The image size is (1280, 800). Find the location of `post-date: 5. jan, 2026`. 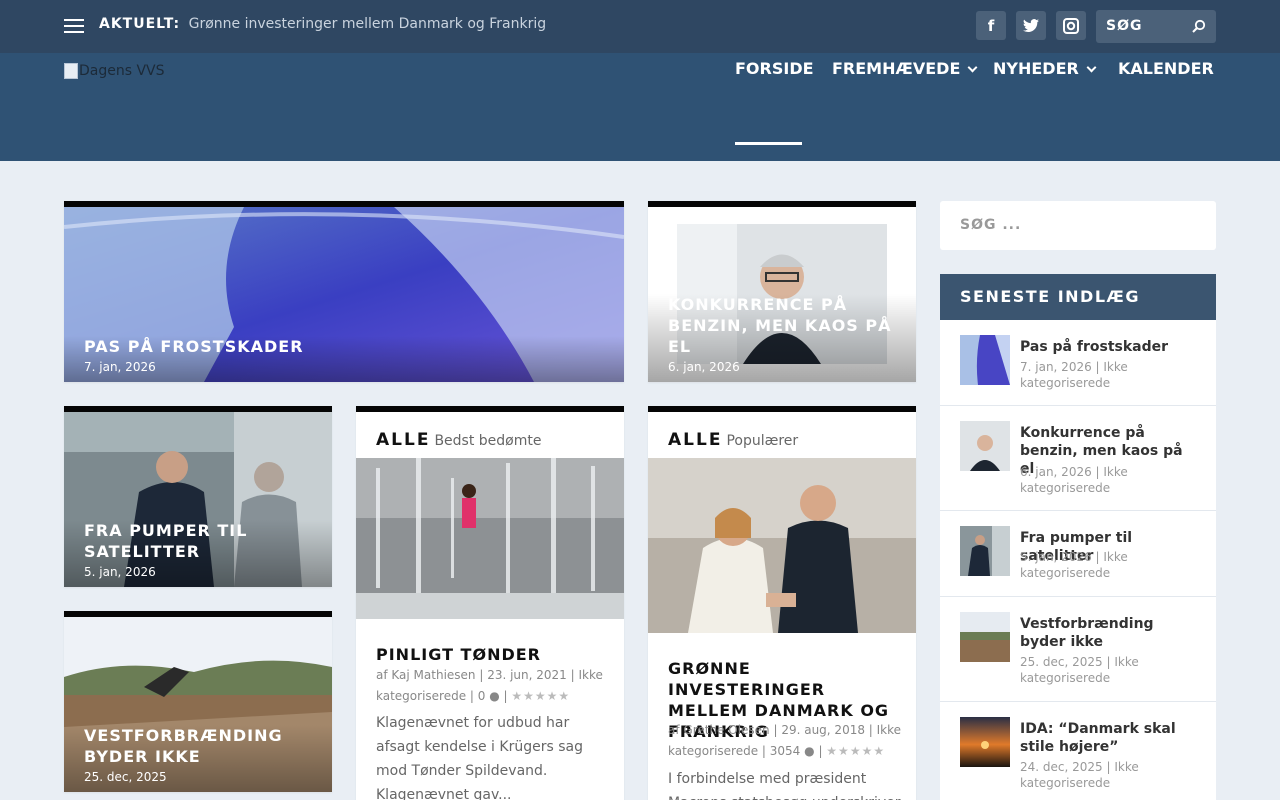

post-date: 5. jan, 2026 is located at coordinates (120, 572).